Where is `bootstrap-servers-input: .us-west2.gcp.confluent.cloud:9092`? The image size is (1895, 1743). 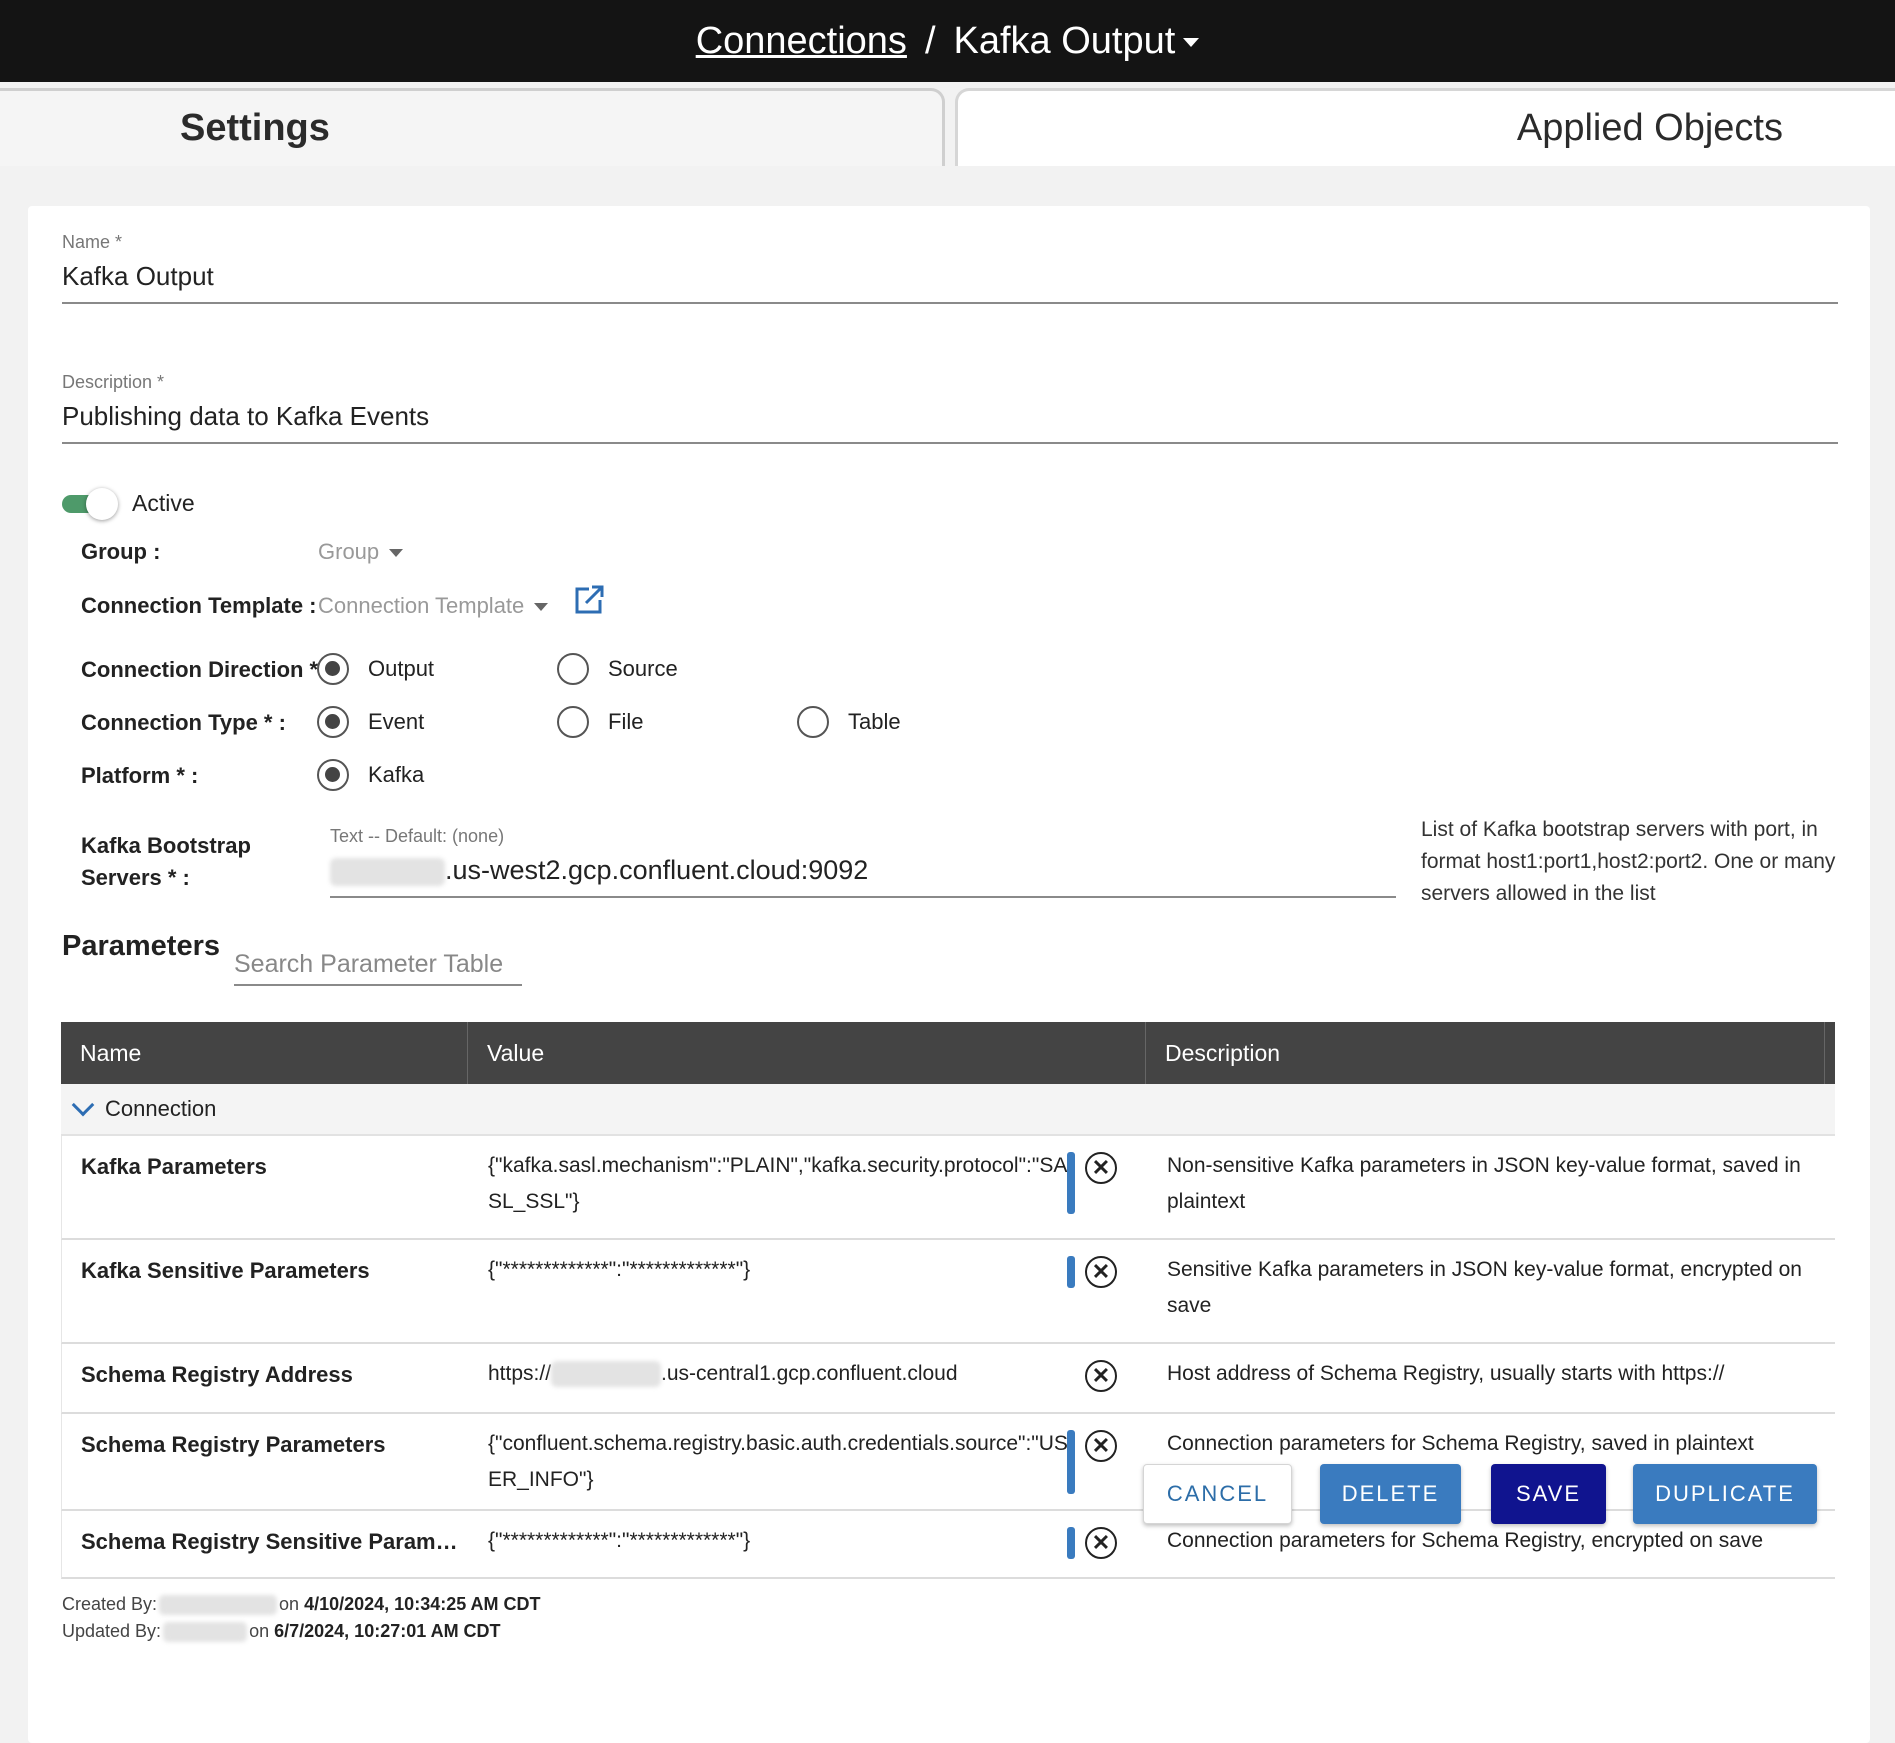 bootstrap-servers-input: .us-west2.gcp.confluent.cloud:9092 is located at coordinates (863, 875).